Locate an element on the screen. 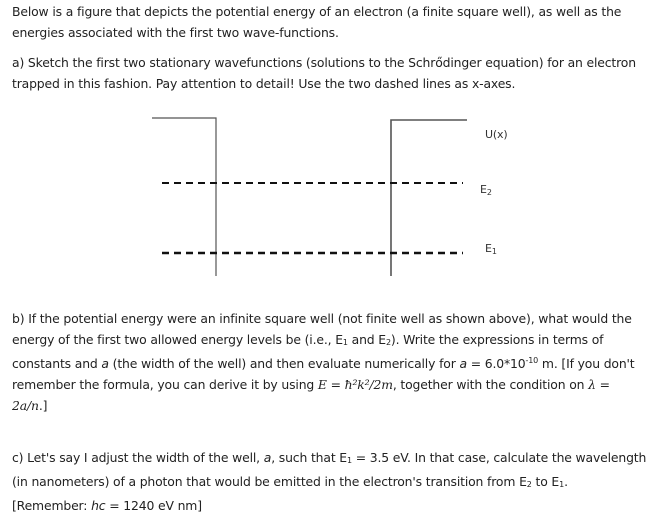  text: m. [If you don't is located at coordinates (586, 363).